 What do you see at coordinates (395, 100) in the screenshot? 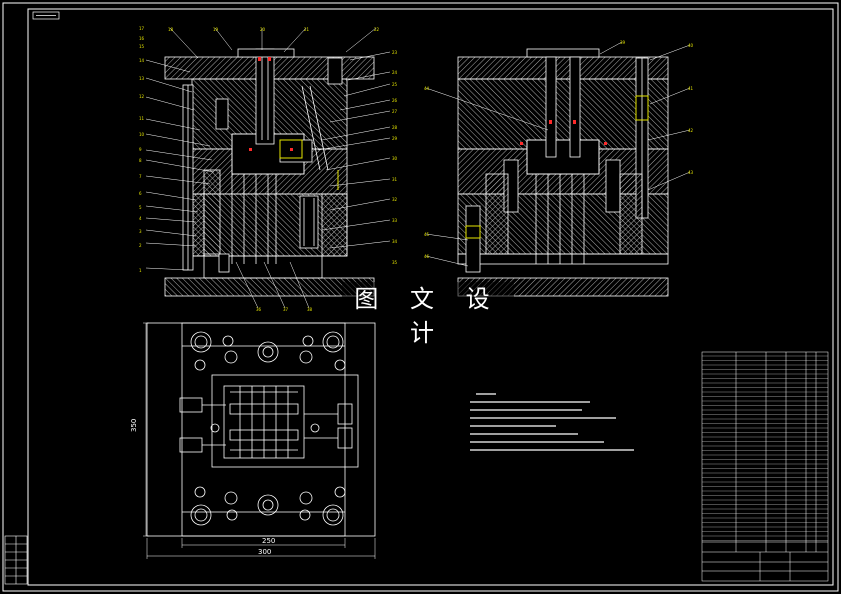
I see `callout-number: 26` at bounding box center [395, 100].